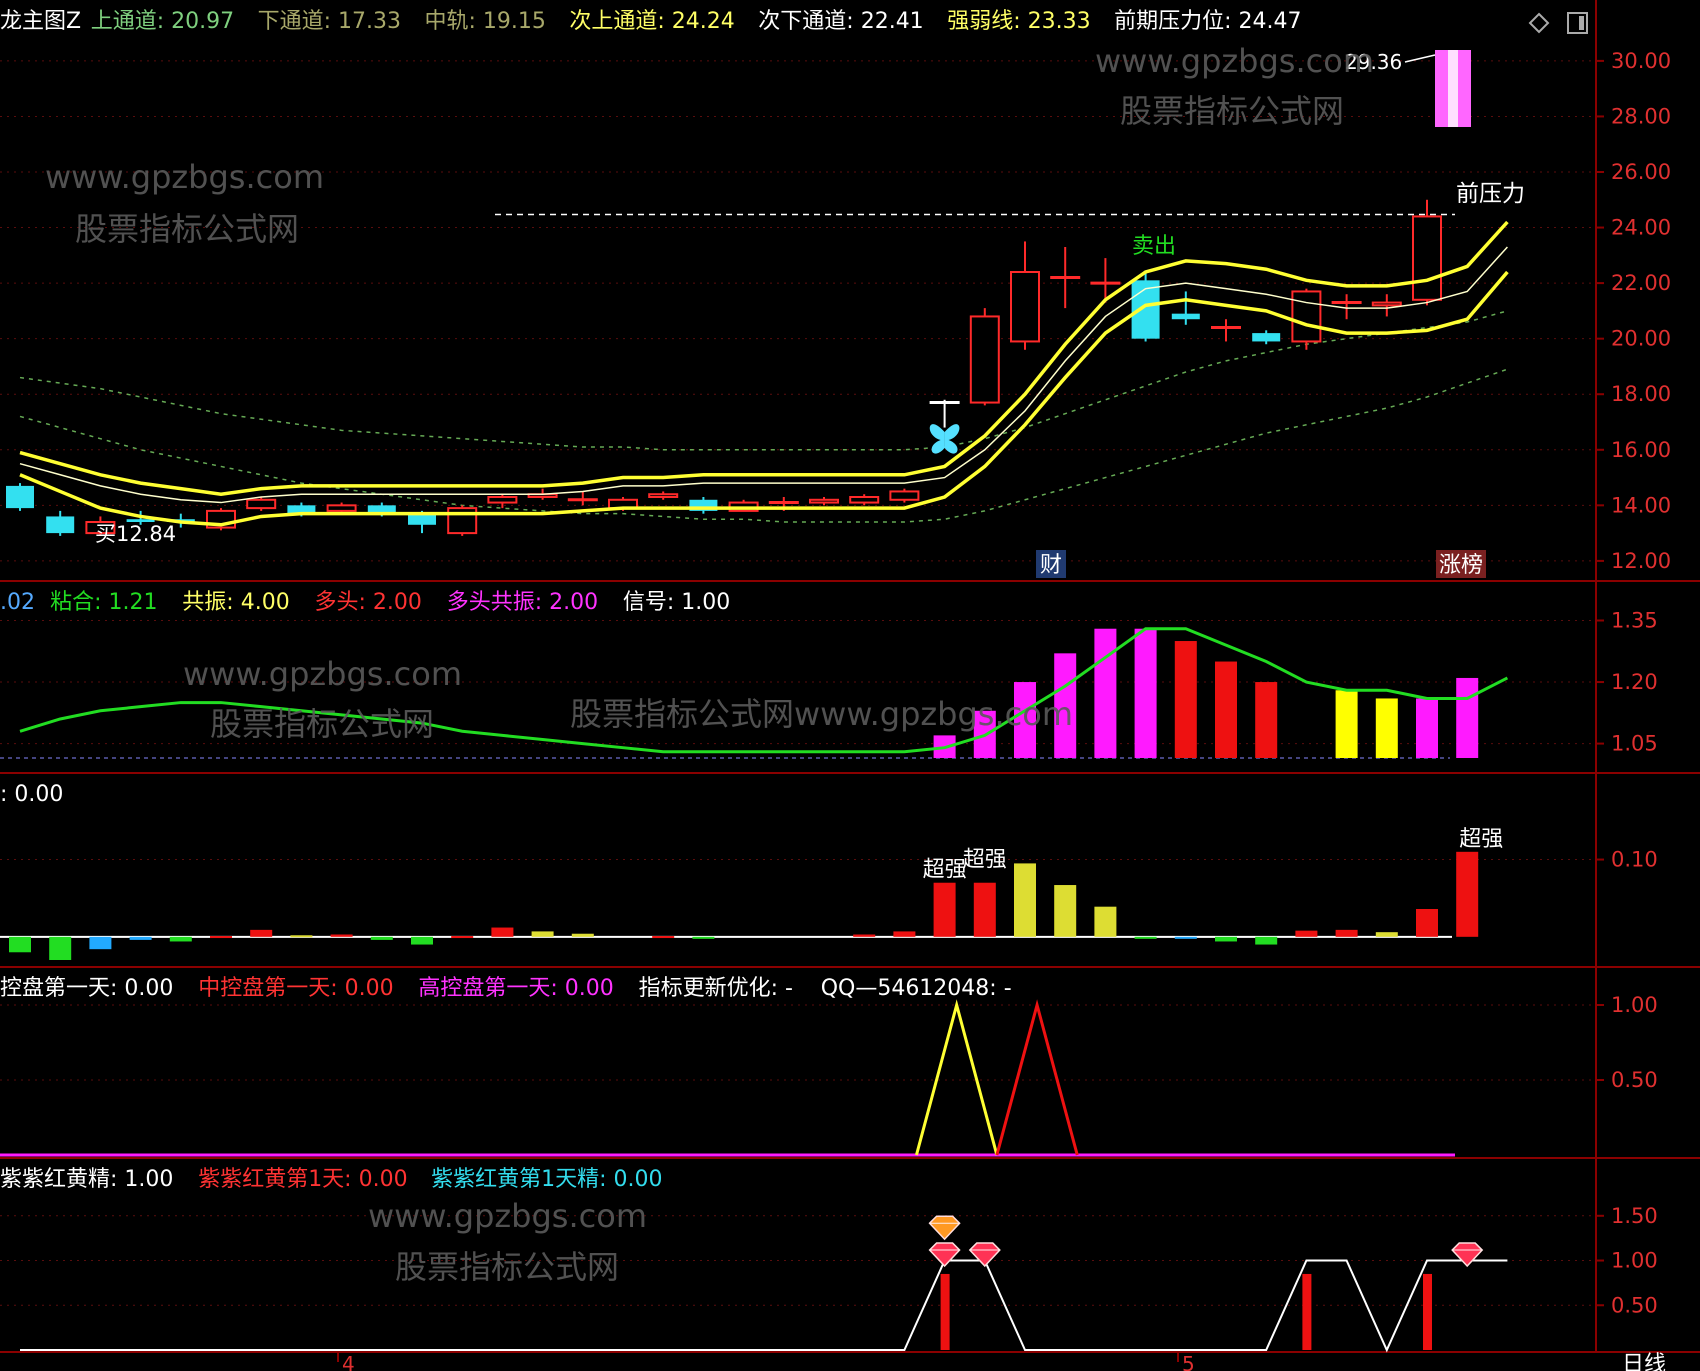  I want to click on header-item: 紫紫红黄第1天: 0.00, so click(302, 1179).